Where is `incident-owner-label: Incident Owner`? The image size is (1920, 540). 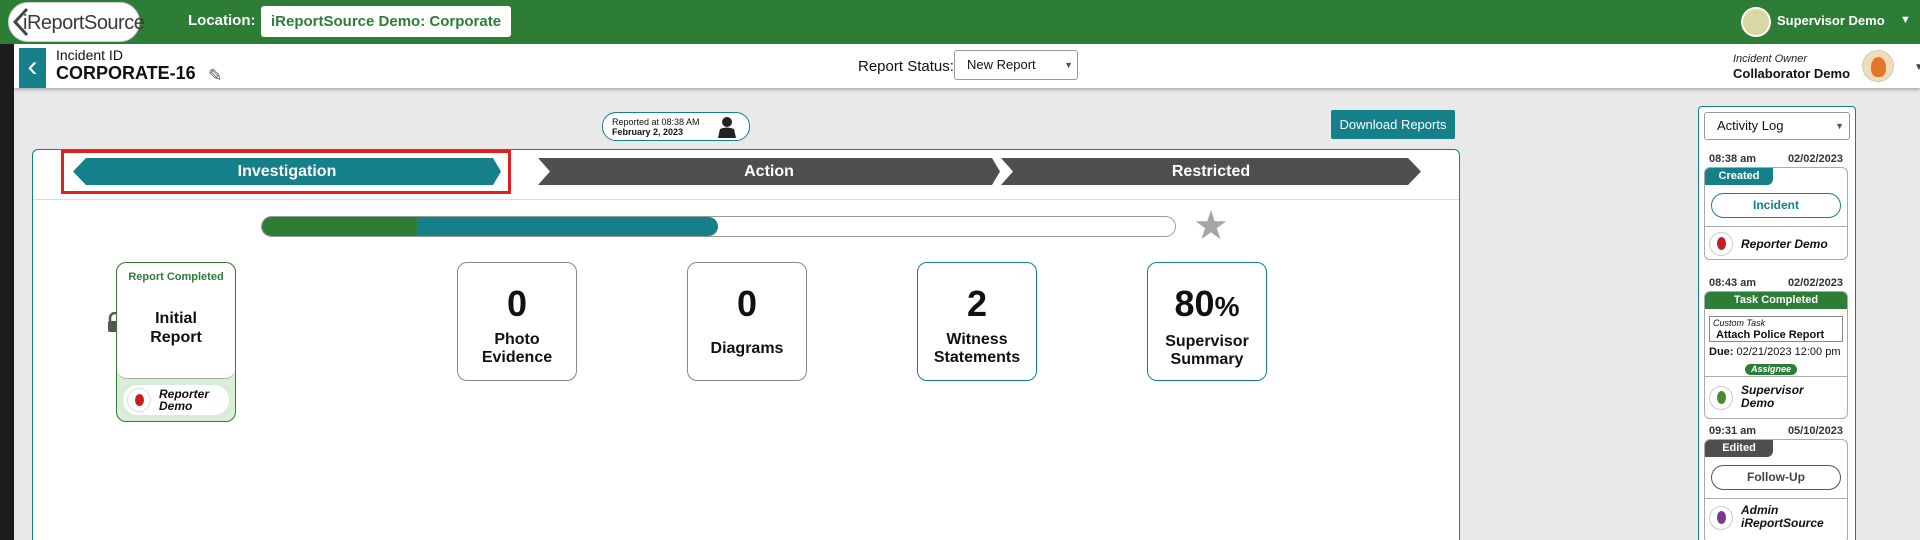 incident-owner-label: Incident Owner is located at coordinates (1770, 59).